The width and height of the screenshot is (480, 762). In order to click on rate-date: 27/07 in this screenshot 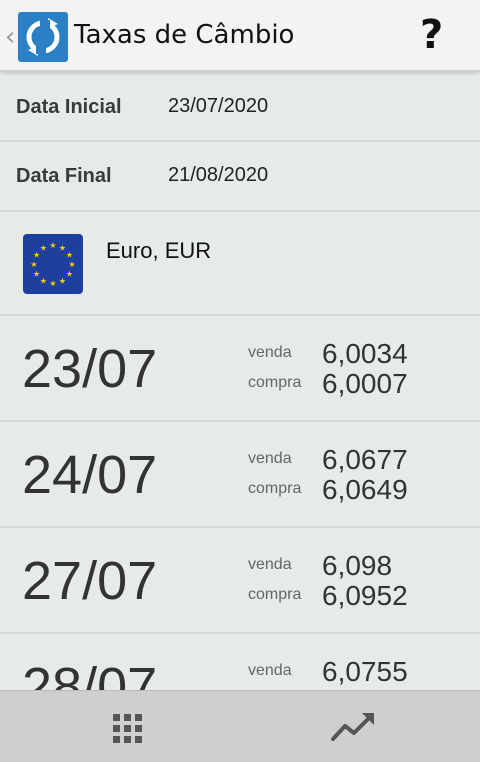, I will do `click(90, 581)`.